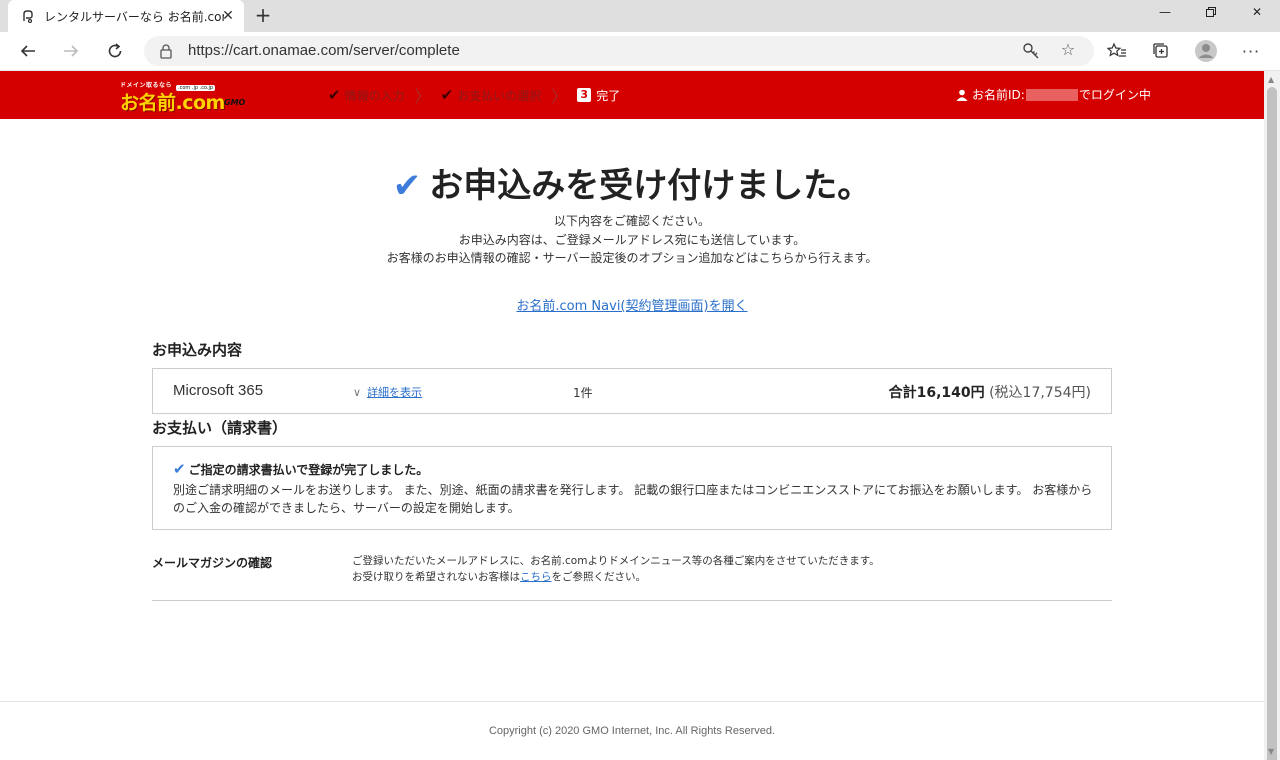 The image size is (1280, 760). Describe the element at coordinates (1031, 51) in the screenshot. I see `key-icon` at that location.